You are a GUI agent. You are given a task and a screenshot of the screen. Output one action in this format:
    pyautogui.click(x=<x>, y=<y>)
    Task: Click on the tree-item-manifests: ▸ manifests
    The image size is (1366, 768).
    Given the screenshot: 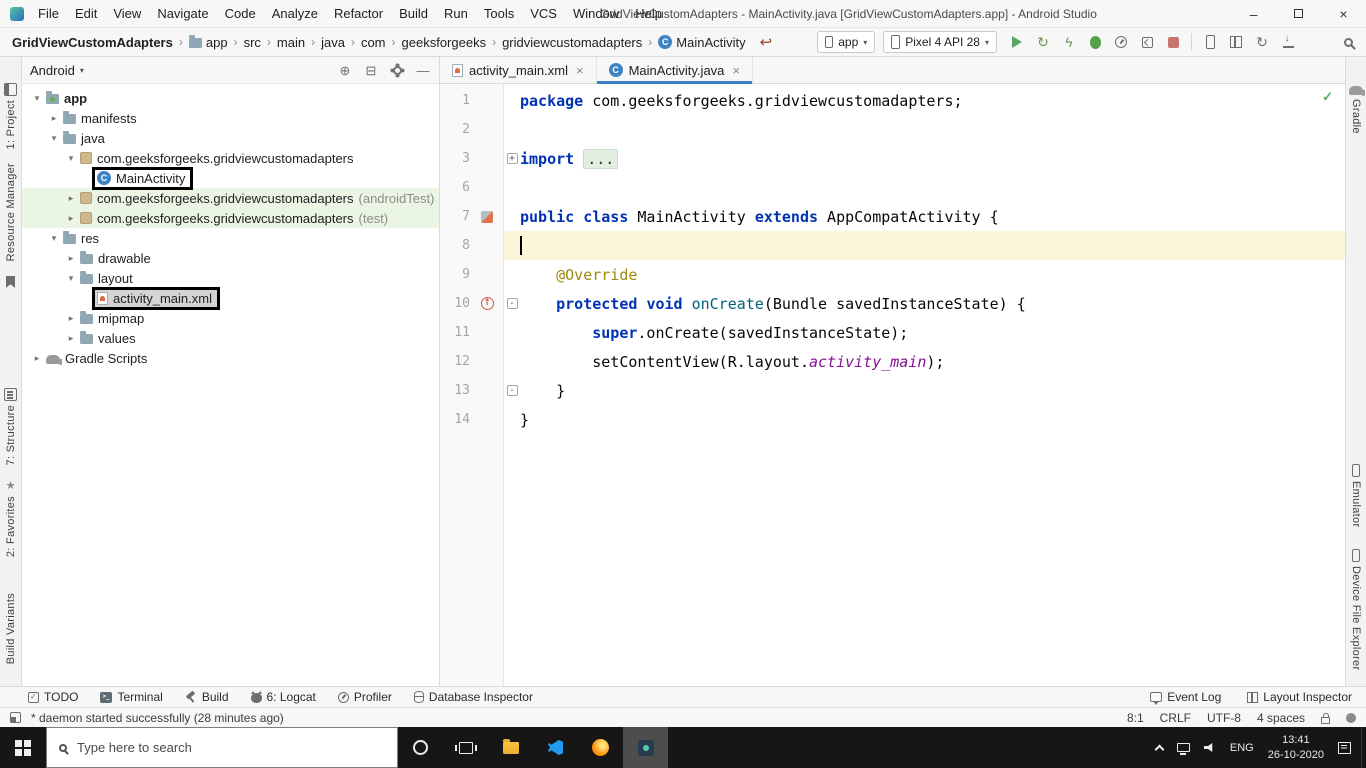 What is the action you would take?
    pyautogui.click(x=230, y=118)
    